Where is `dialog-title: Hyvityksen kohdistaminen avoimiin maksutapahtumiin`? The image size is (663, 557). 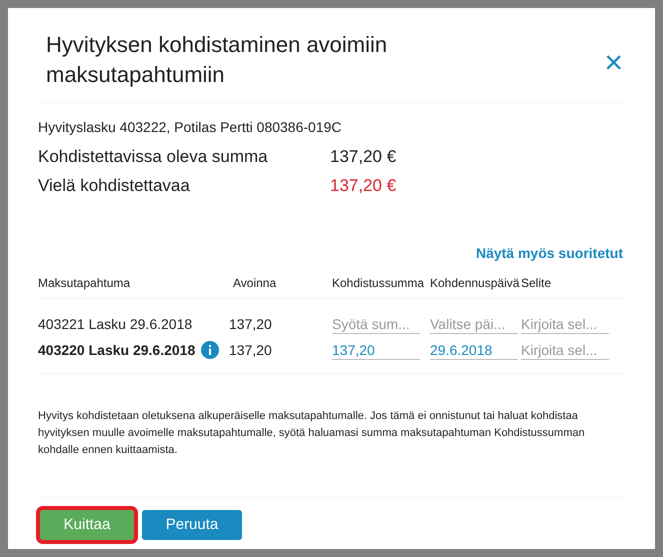
dialog-title: Hyvityksen kohdistaminen avoimiin maksutapahtumiin is located at coordinates (216, 60).